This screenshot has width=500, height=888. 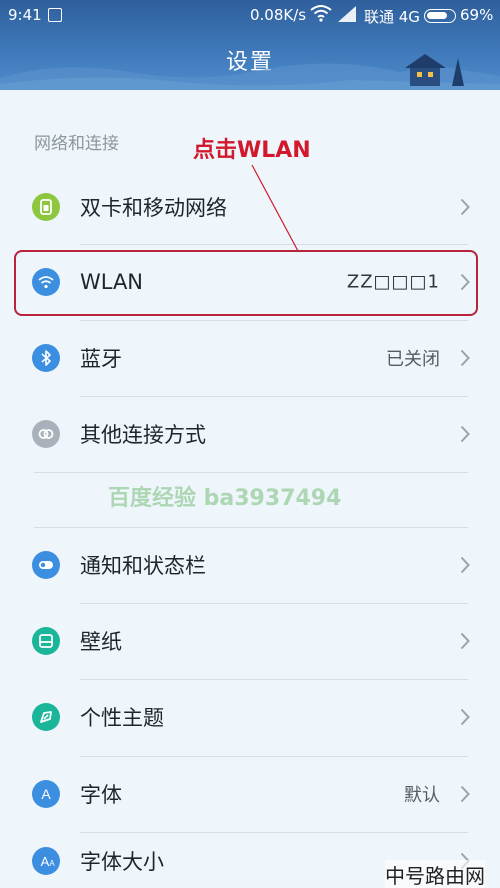 I want to click on annotation-pointer, so click(x=275, y=208).